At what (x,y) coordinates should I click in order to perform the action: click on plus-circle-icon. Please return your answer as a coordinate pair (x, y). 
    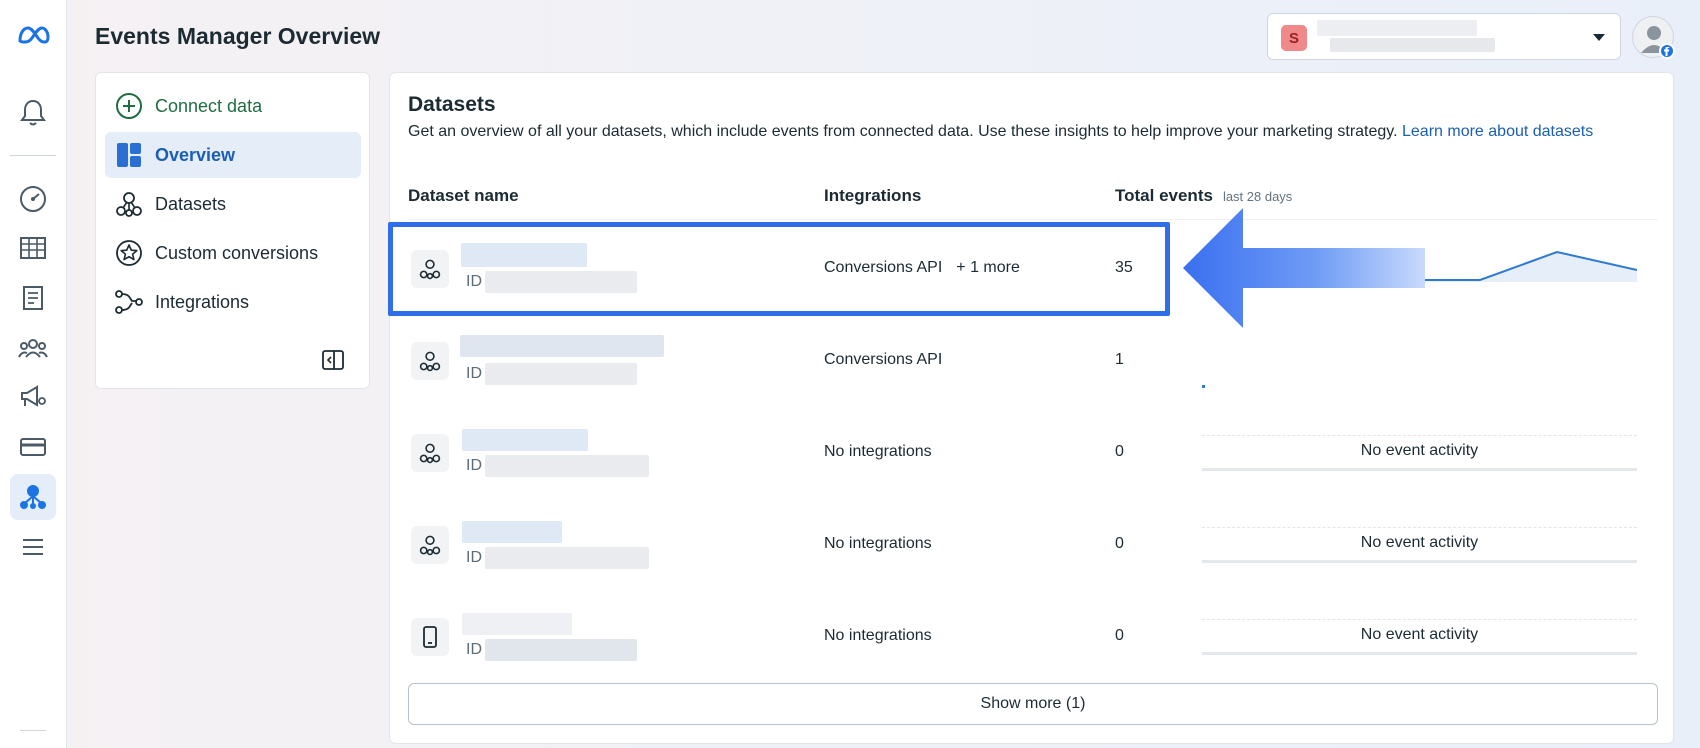
    Looking at the image, I should click on (129, 106).